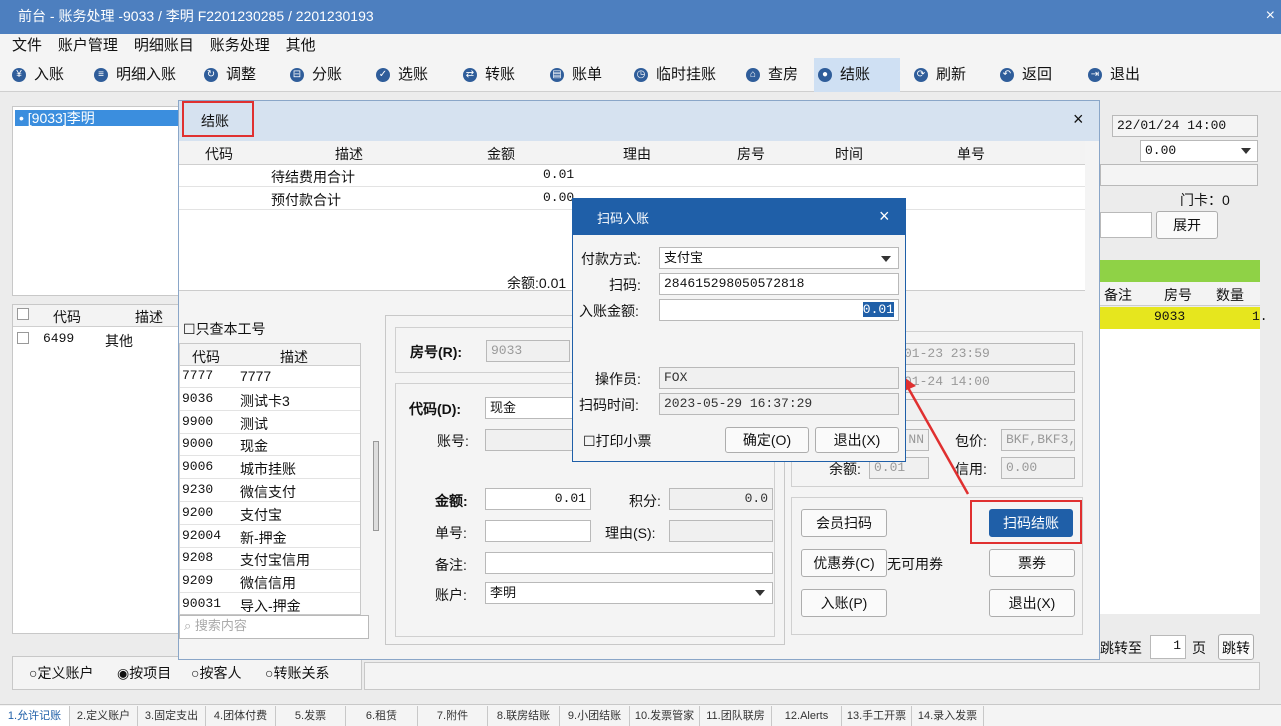  Describe the element at coordinates (27, 46) in the screenshot. I see `menu-file: 文件` at that location.